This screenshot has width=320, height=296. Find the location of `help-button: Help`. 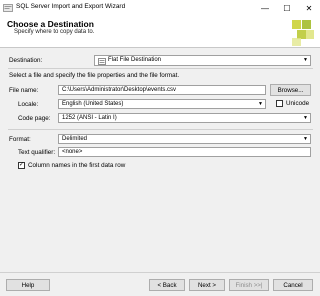

help-button: Help is located at coordinates (28, 285).